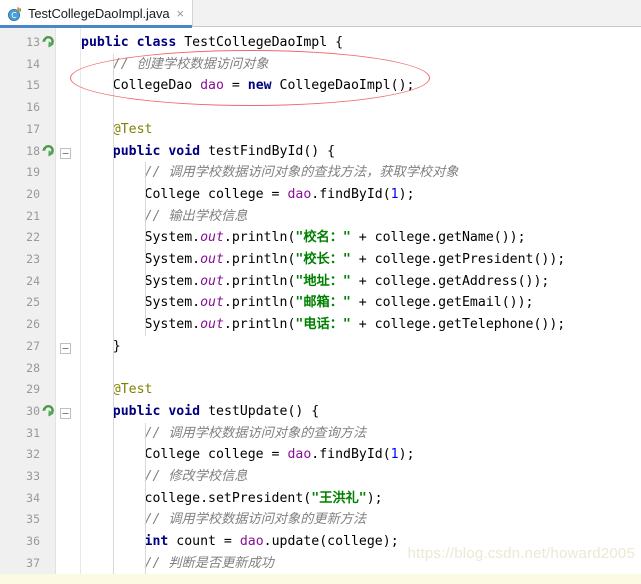 Image resolution: width=641 pixels, height=584 pixels. Describe the element at coordinates (33, 259) in the screenshot. I see `line-number: 23` at that location.